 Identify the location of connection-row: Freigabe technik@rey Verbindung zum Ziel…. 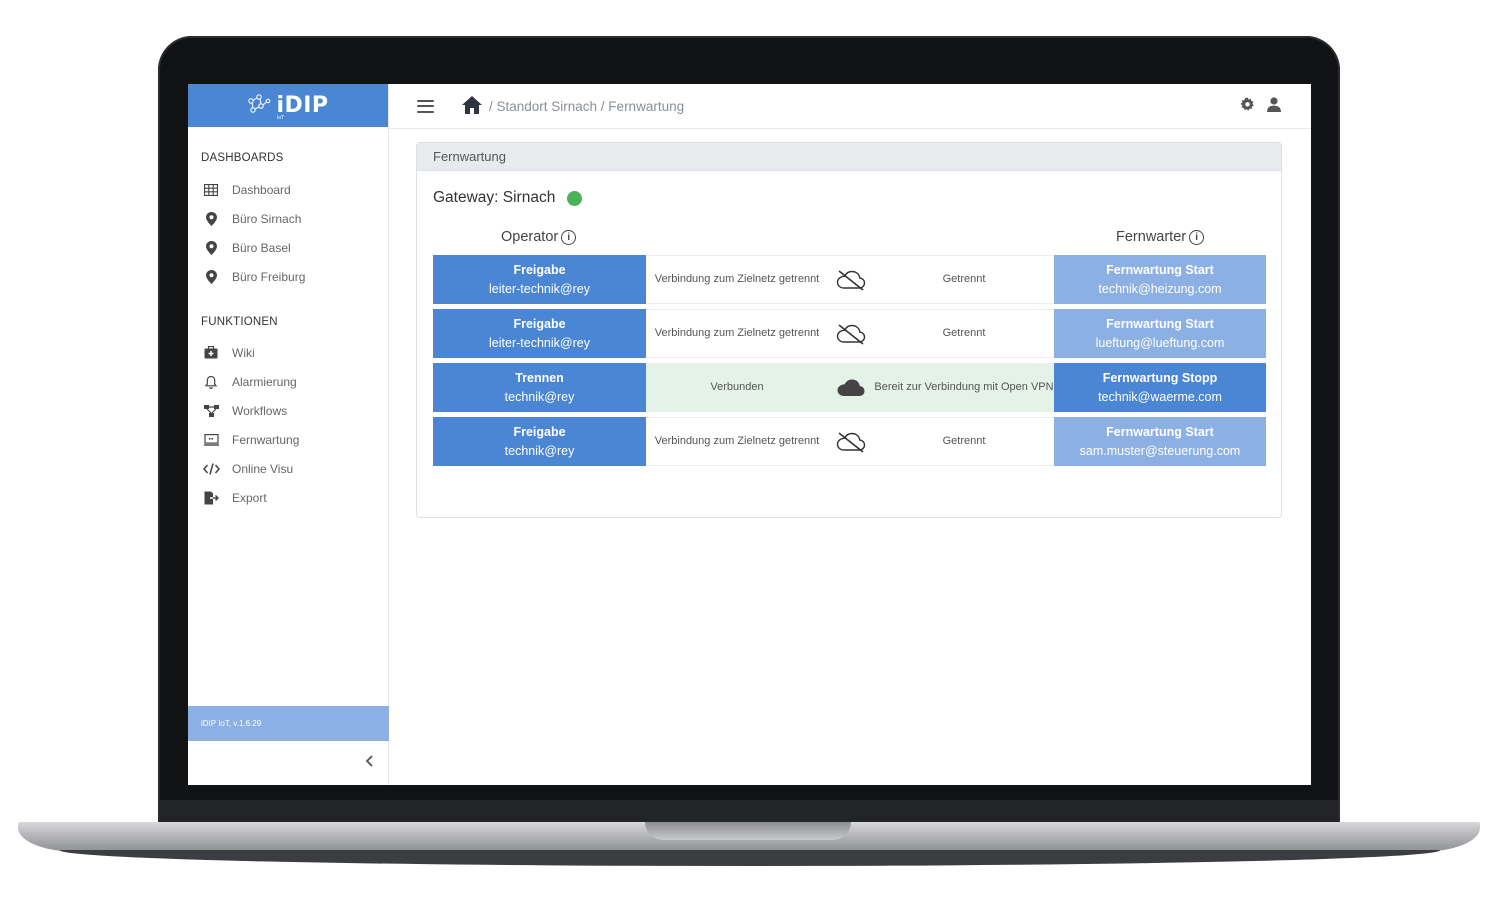
(849, 441).